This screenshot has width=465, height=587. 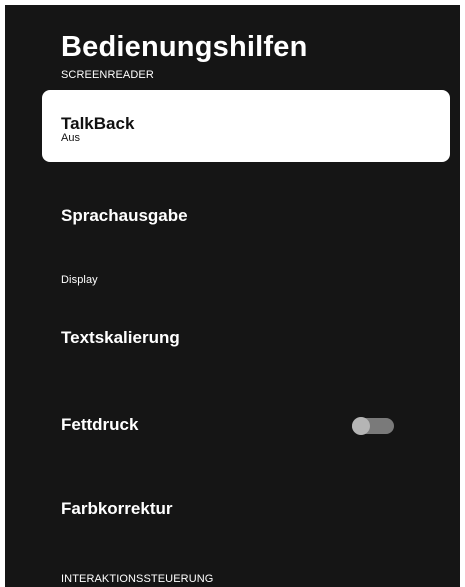 I want to click on section-header-interaction: INTERAKTIONSSTEUERUNG, so click(x=137, y=579).